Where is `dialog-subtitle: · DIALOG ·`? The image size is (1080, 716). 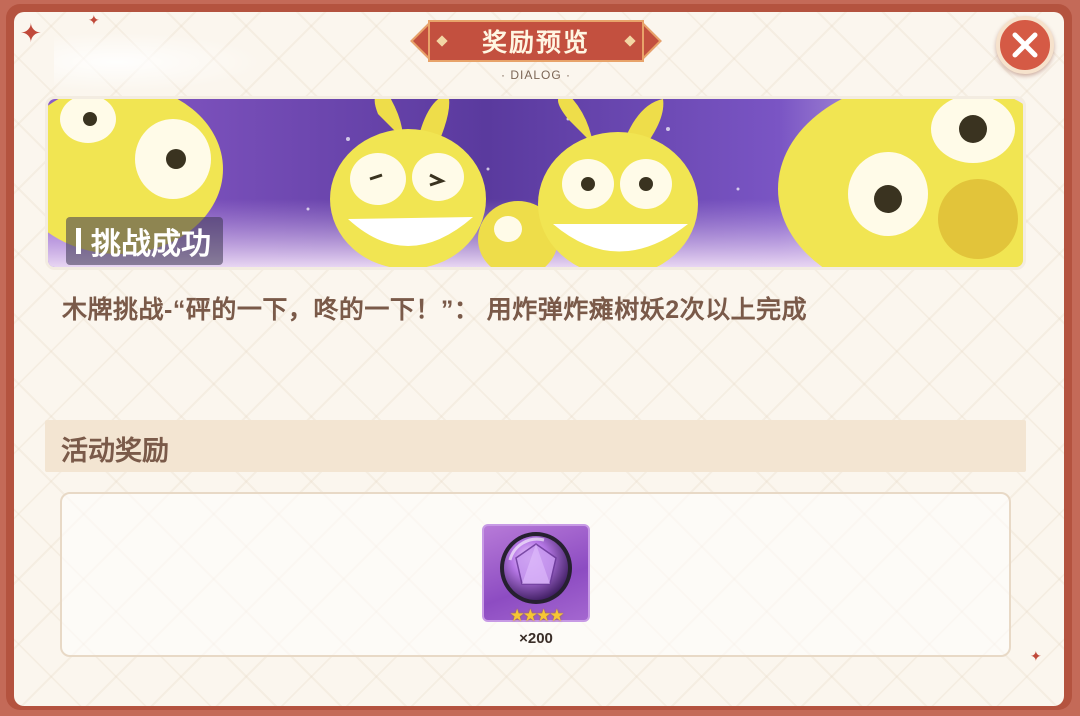 dialog-subtitle: · DIALOG · is located at coordinates (535, 75).